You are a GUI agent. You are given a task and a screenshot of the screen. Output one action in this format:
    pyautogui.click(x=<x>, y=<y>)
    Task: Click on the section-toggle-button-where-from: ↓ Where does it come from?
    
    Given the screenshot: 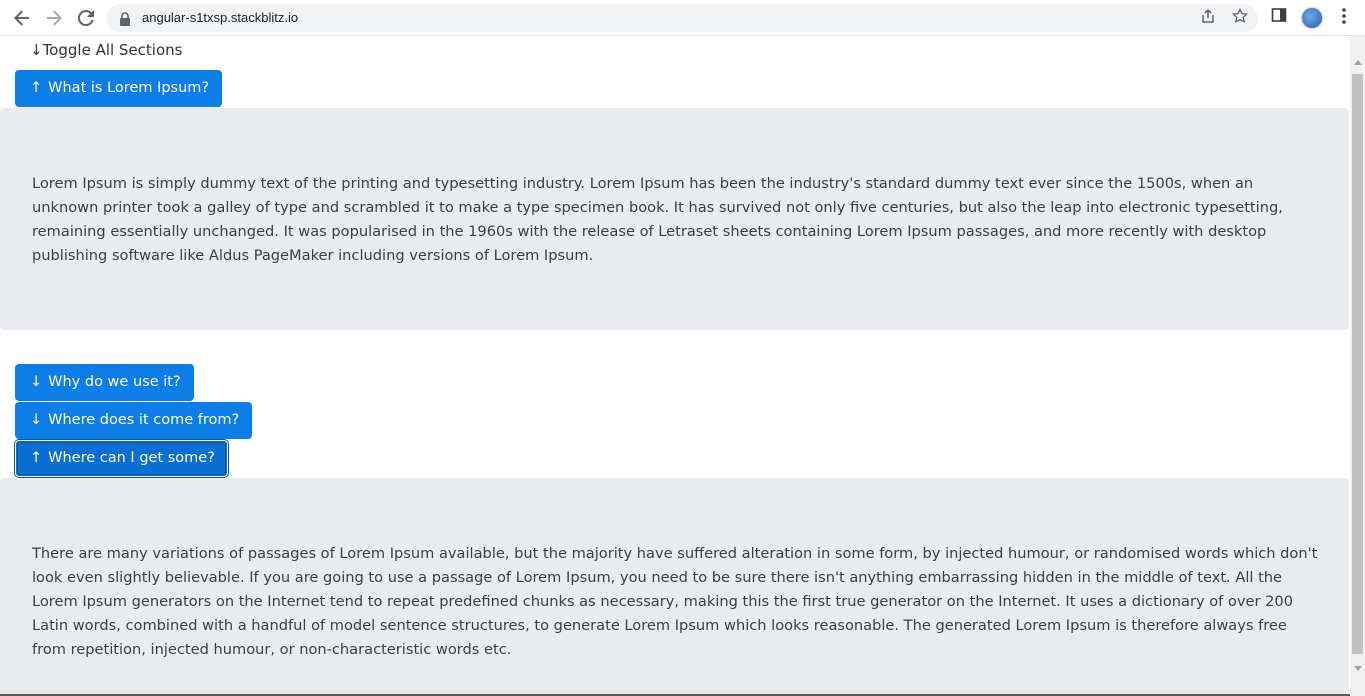 What is the action you would take?
    pyautogui.click(x=134, y=420)
    